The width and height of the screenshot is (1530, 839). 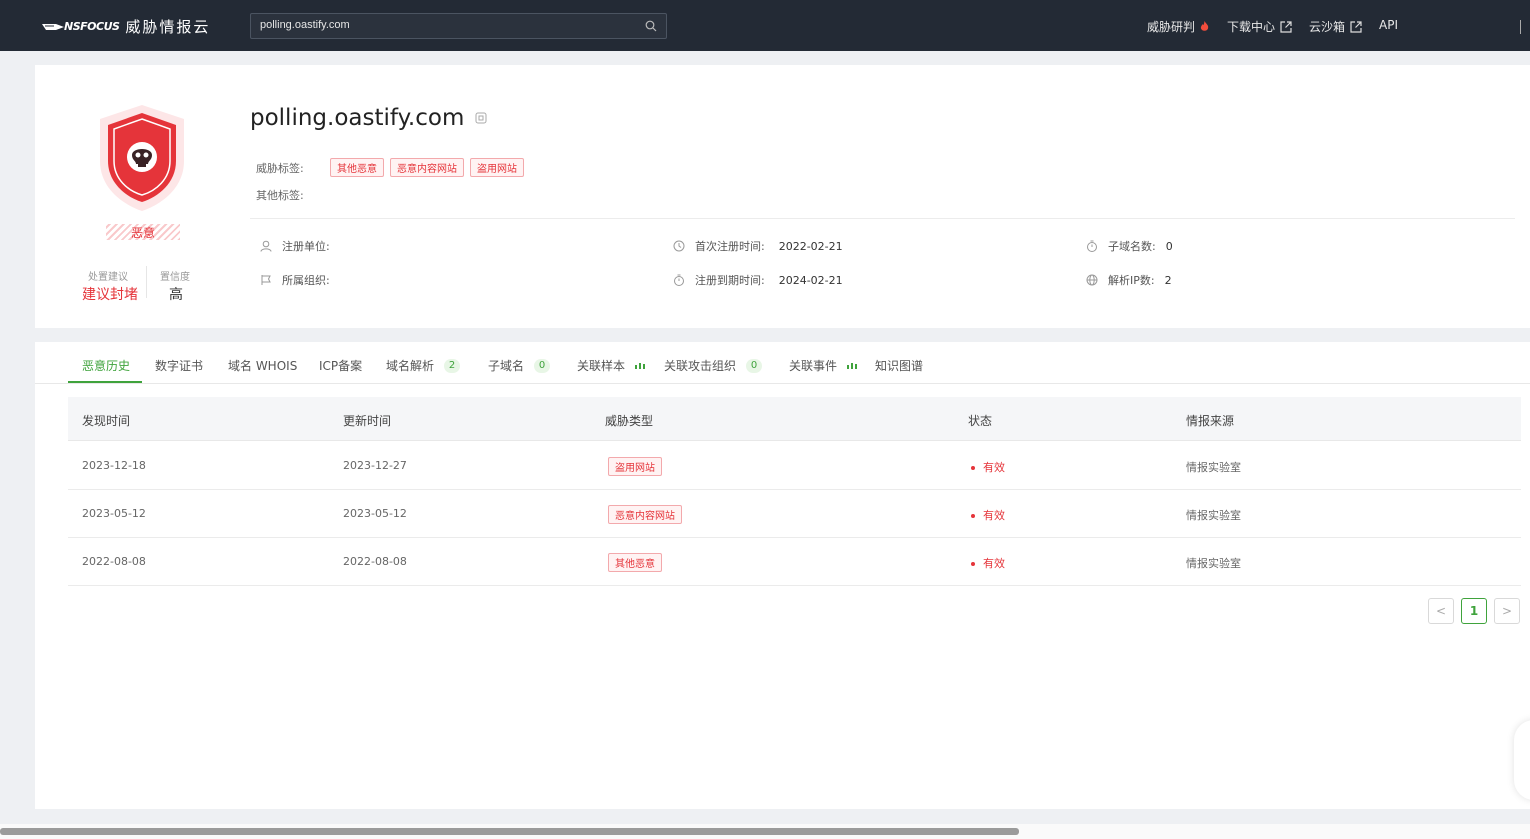 I want to click on count-badge: 2, so click(x=452, y=365).